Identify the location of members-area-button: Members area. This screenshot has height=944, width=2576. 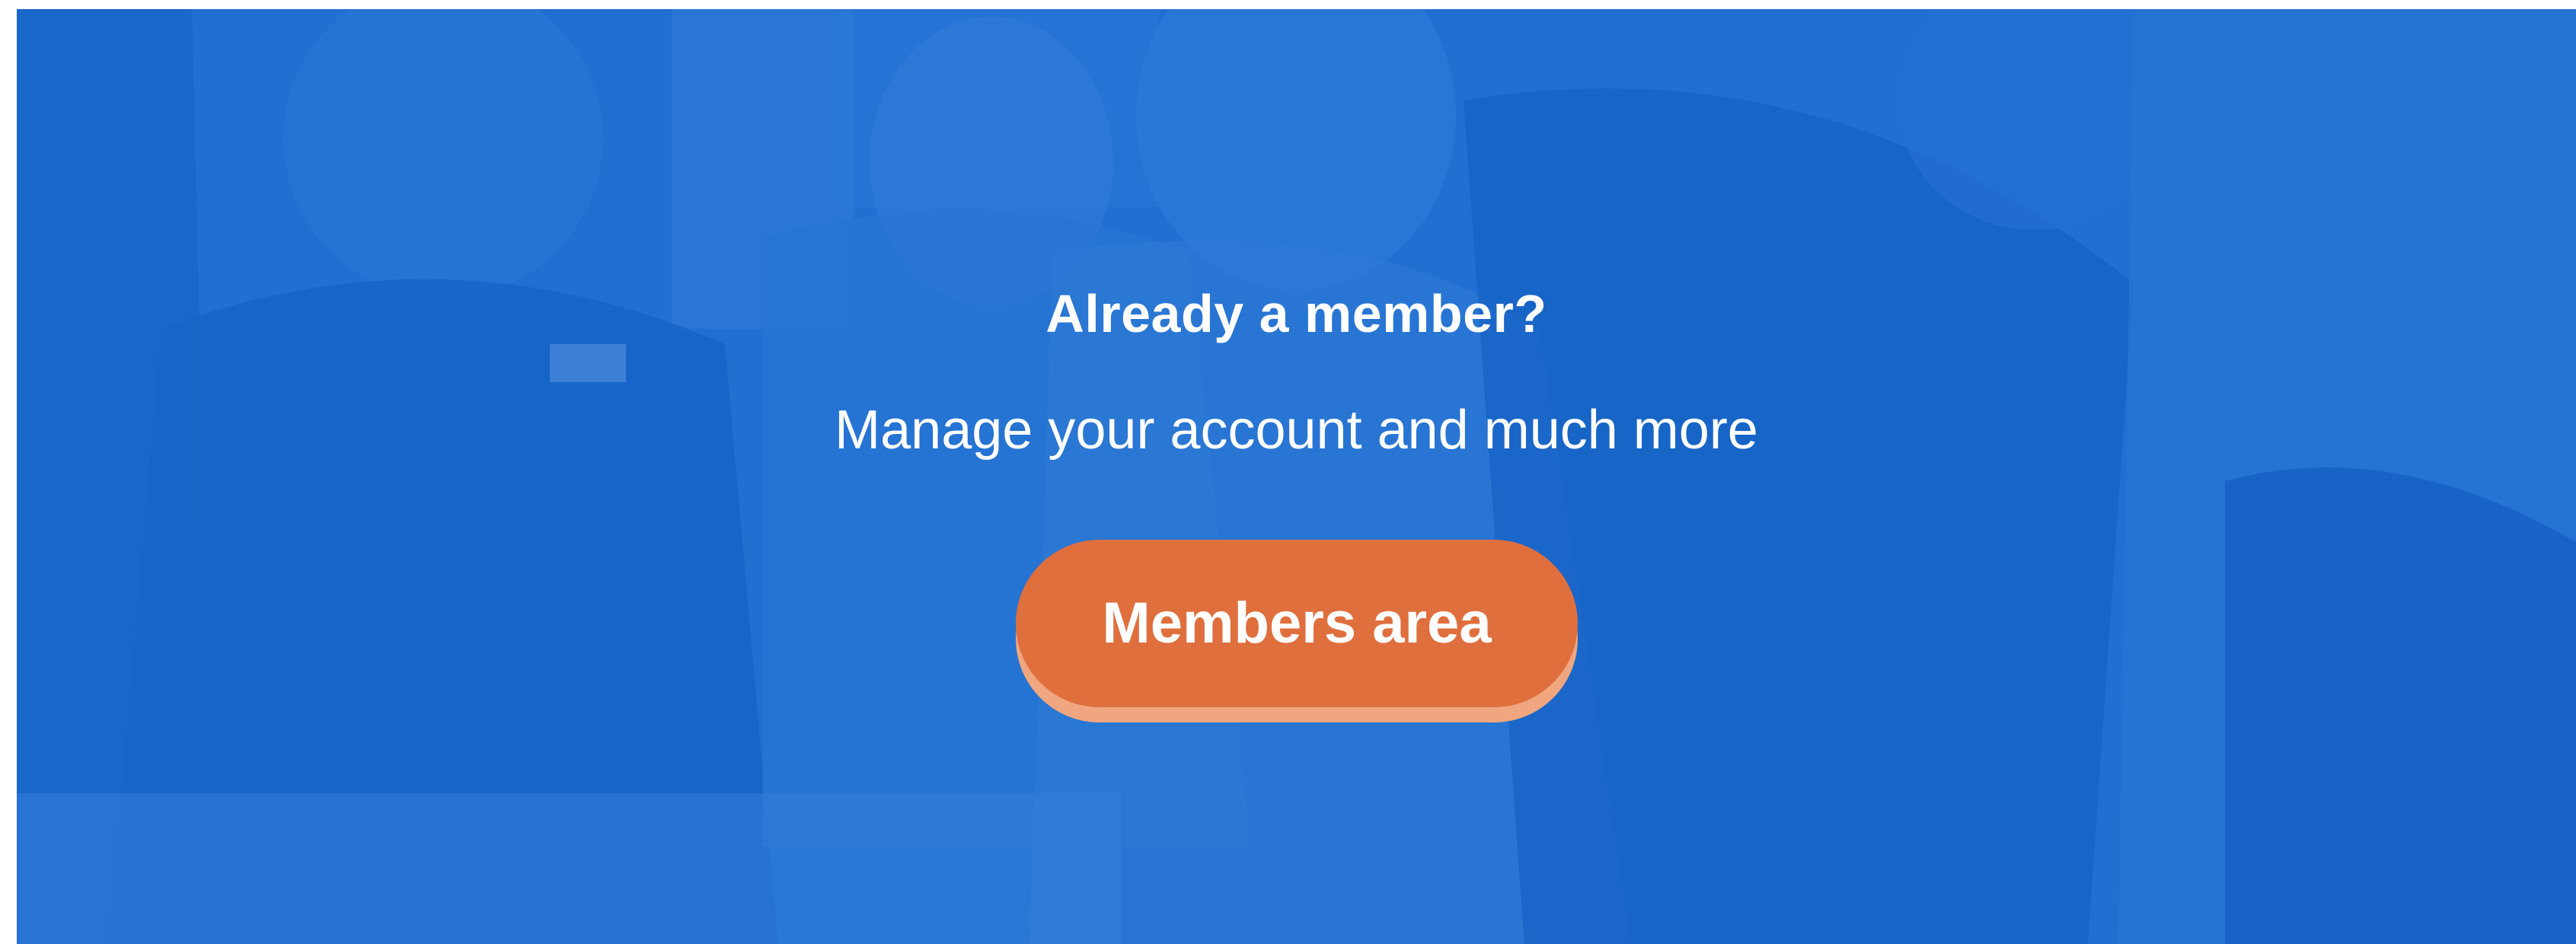
(1297, 623).